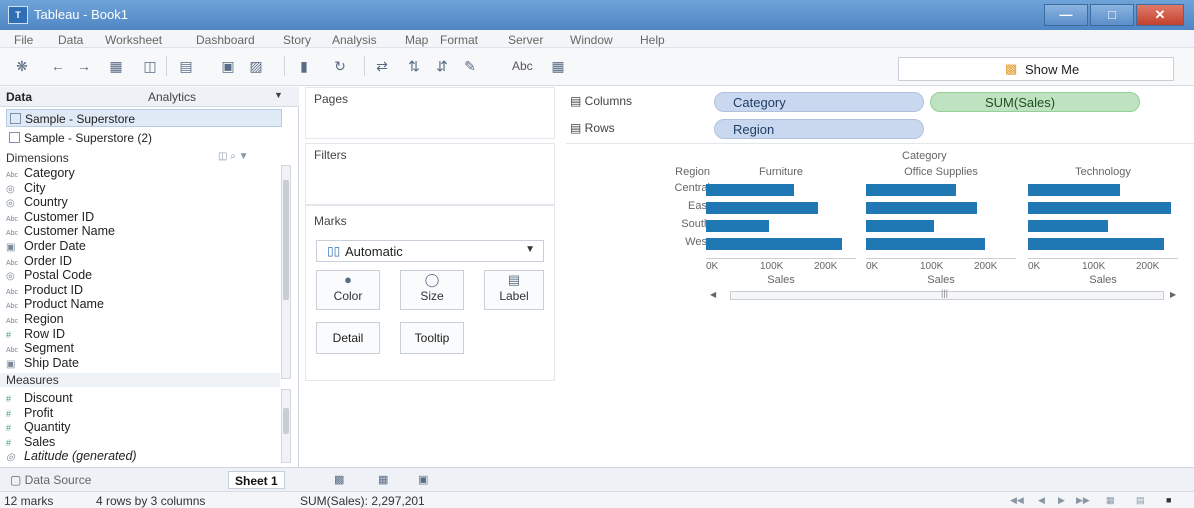  I want to click on new-story-icon: ▣, so click(423, 479).